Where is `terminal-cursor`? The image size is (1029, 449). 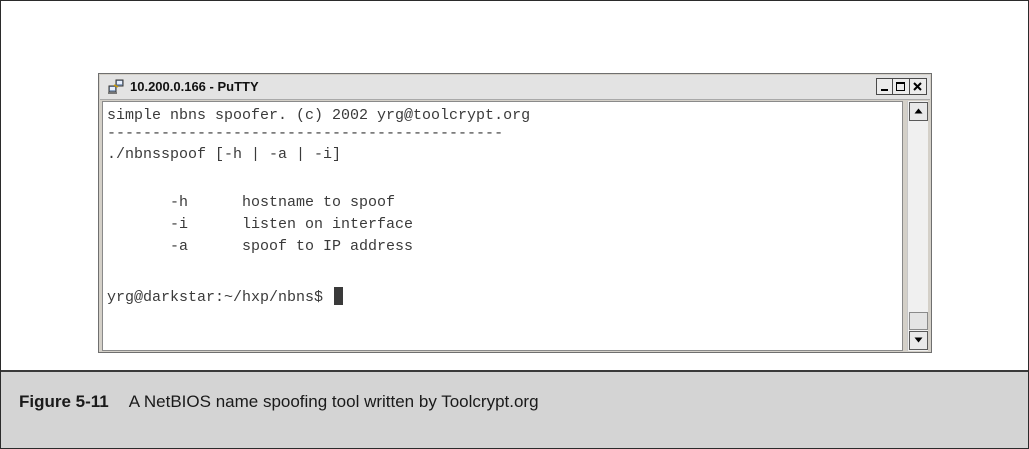 terminal-cursor is located at coordinates (339, 296).